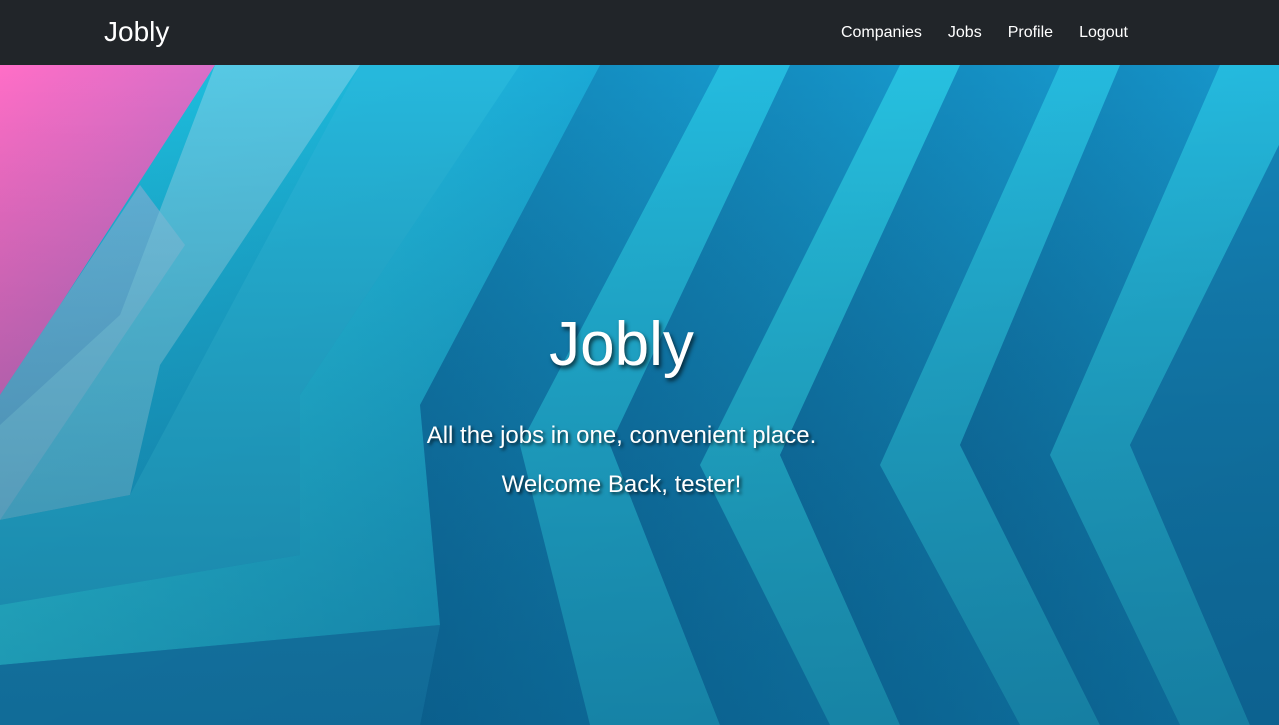 The width and height of the screenshot is (1279, 725). I want to click on brand-link: Jobly, so click(136, 32).